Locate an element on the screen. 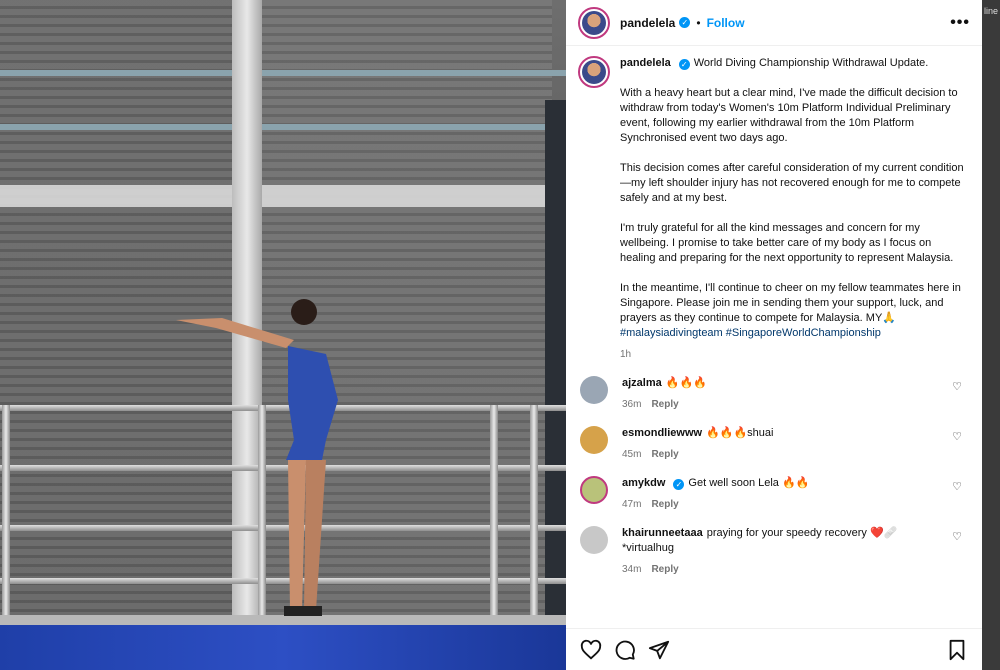 This screenshot has width=1000, height=670. post-timestamp: 1h is located at coordinates (626, 354).